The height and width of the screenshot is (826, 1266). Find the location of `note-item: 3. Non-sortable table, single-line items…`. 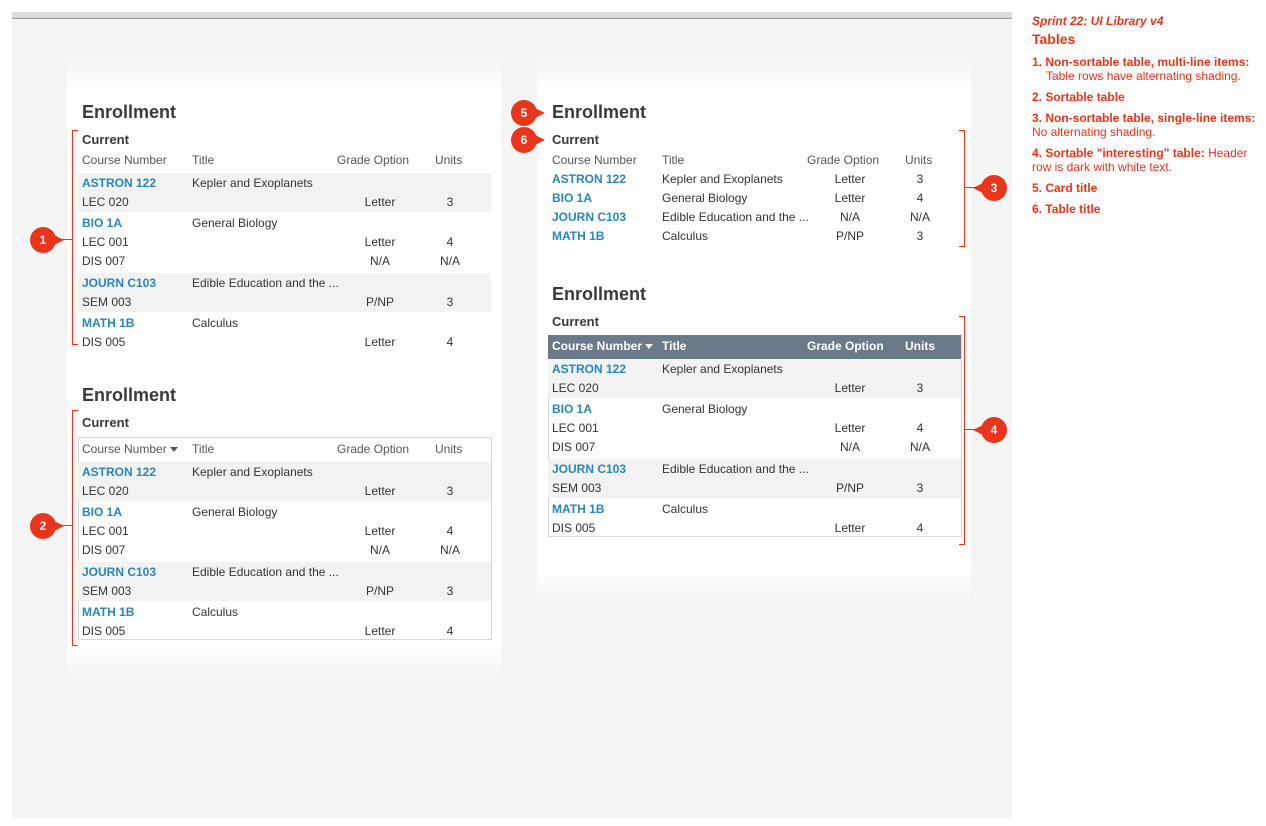

note-item: 3. Non-sortable table, single-line items… is located at coordinates (1147, 125).